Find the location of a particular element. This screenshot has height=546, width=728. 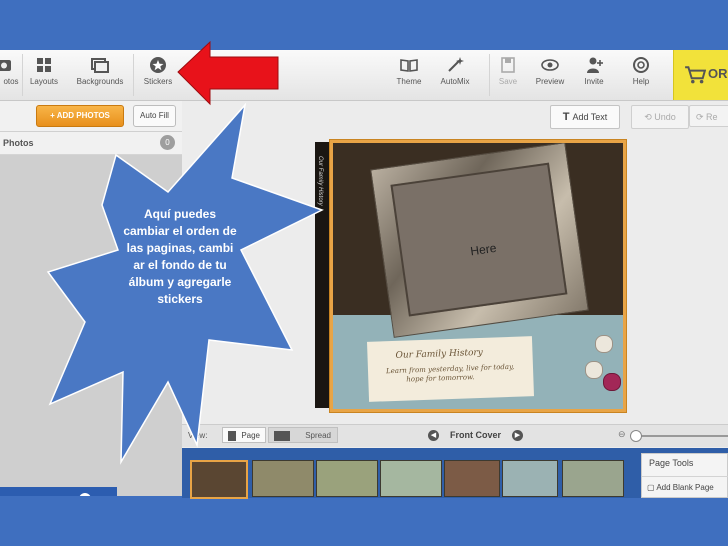

zoom-out-icon: ⊖ is located at coordinates (622, 434).